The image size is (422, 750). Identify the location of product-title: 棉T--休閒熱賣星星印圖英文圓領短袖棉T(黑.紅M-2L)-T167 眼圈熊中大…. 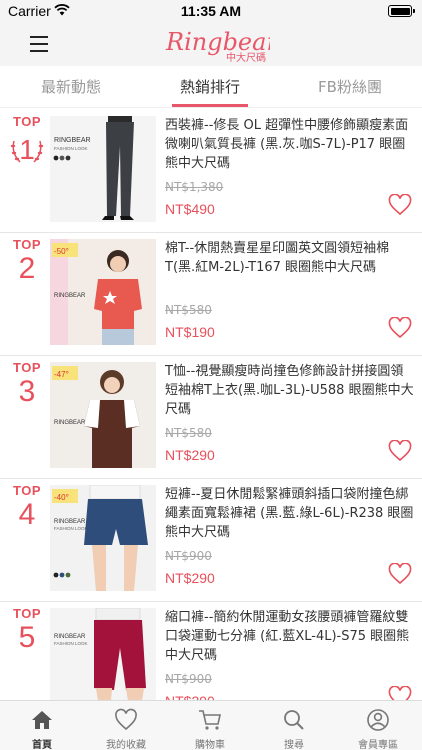
(290, 258).